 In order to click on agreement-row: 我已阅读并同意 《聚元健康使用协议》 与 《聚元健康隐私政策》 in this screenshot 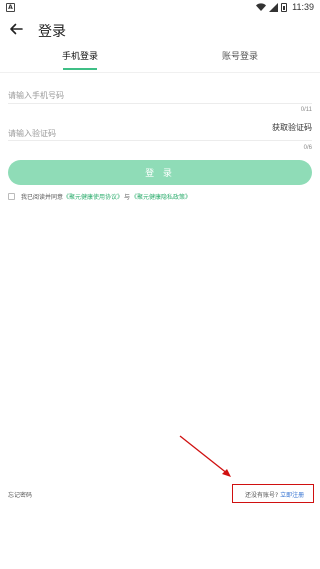, I will do `click(99, 196)`.